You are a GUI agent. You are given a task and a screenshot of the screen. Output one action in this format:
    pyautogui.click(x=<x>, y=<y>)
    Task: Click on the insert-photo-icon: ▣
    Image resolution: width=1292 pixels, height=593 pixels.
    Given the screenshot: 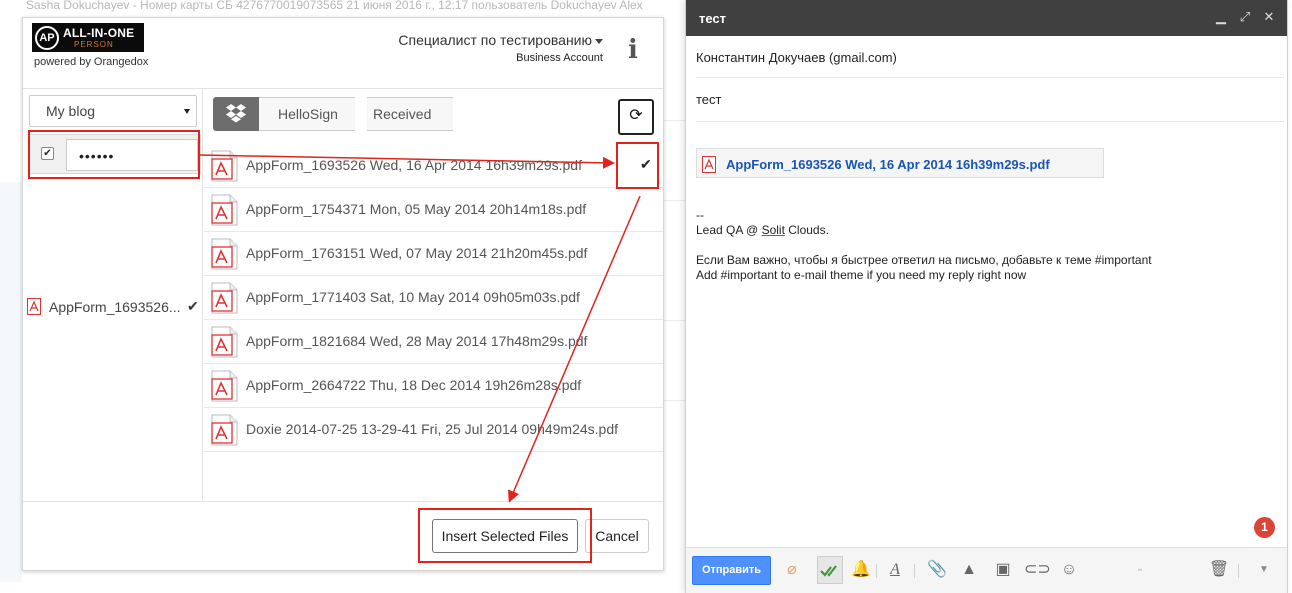 What is the action you would take?
    pyautogui.click(x=1003, y=570)
    